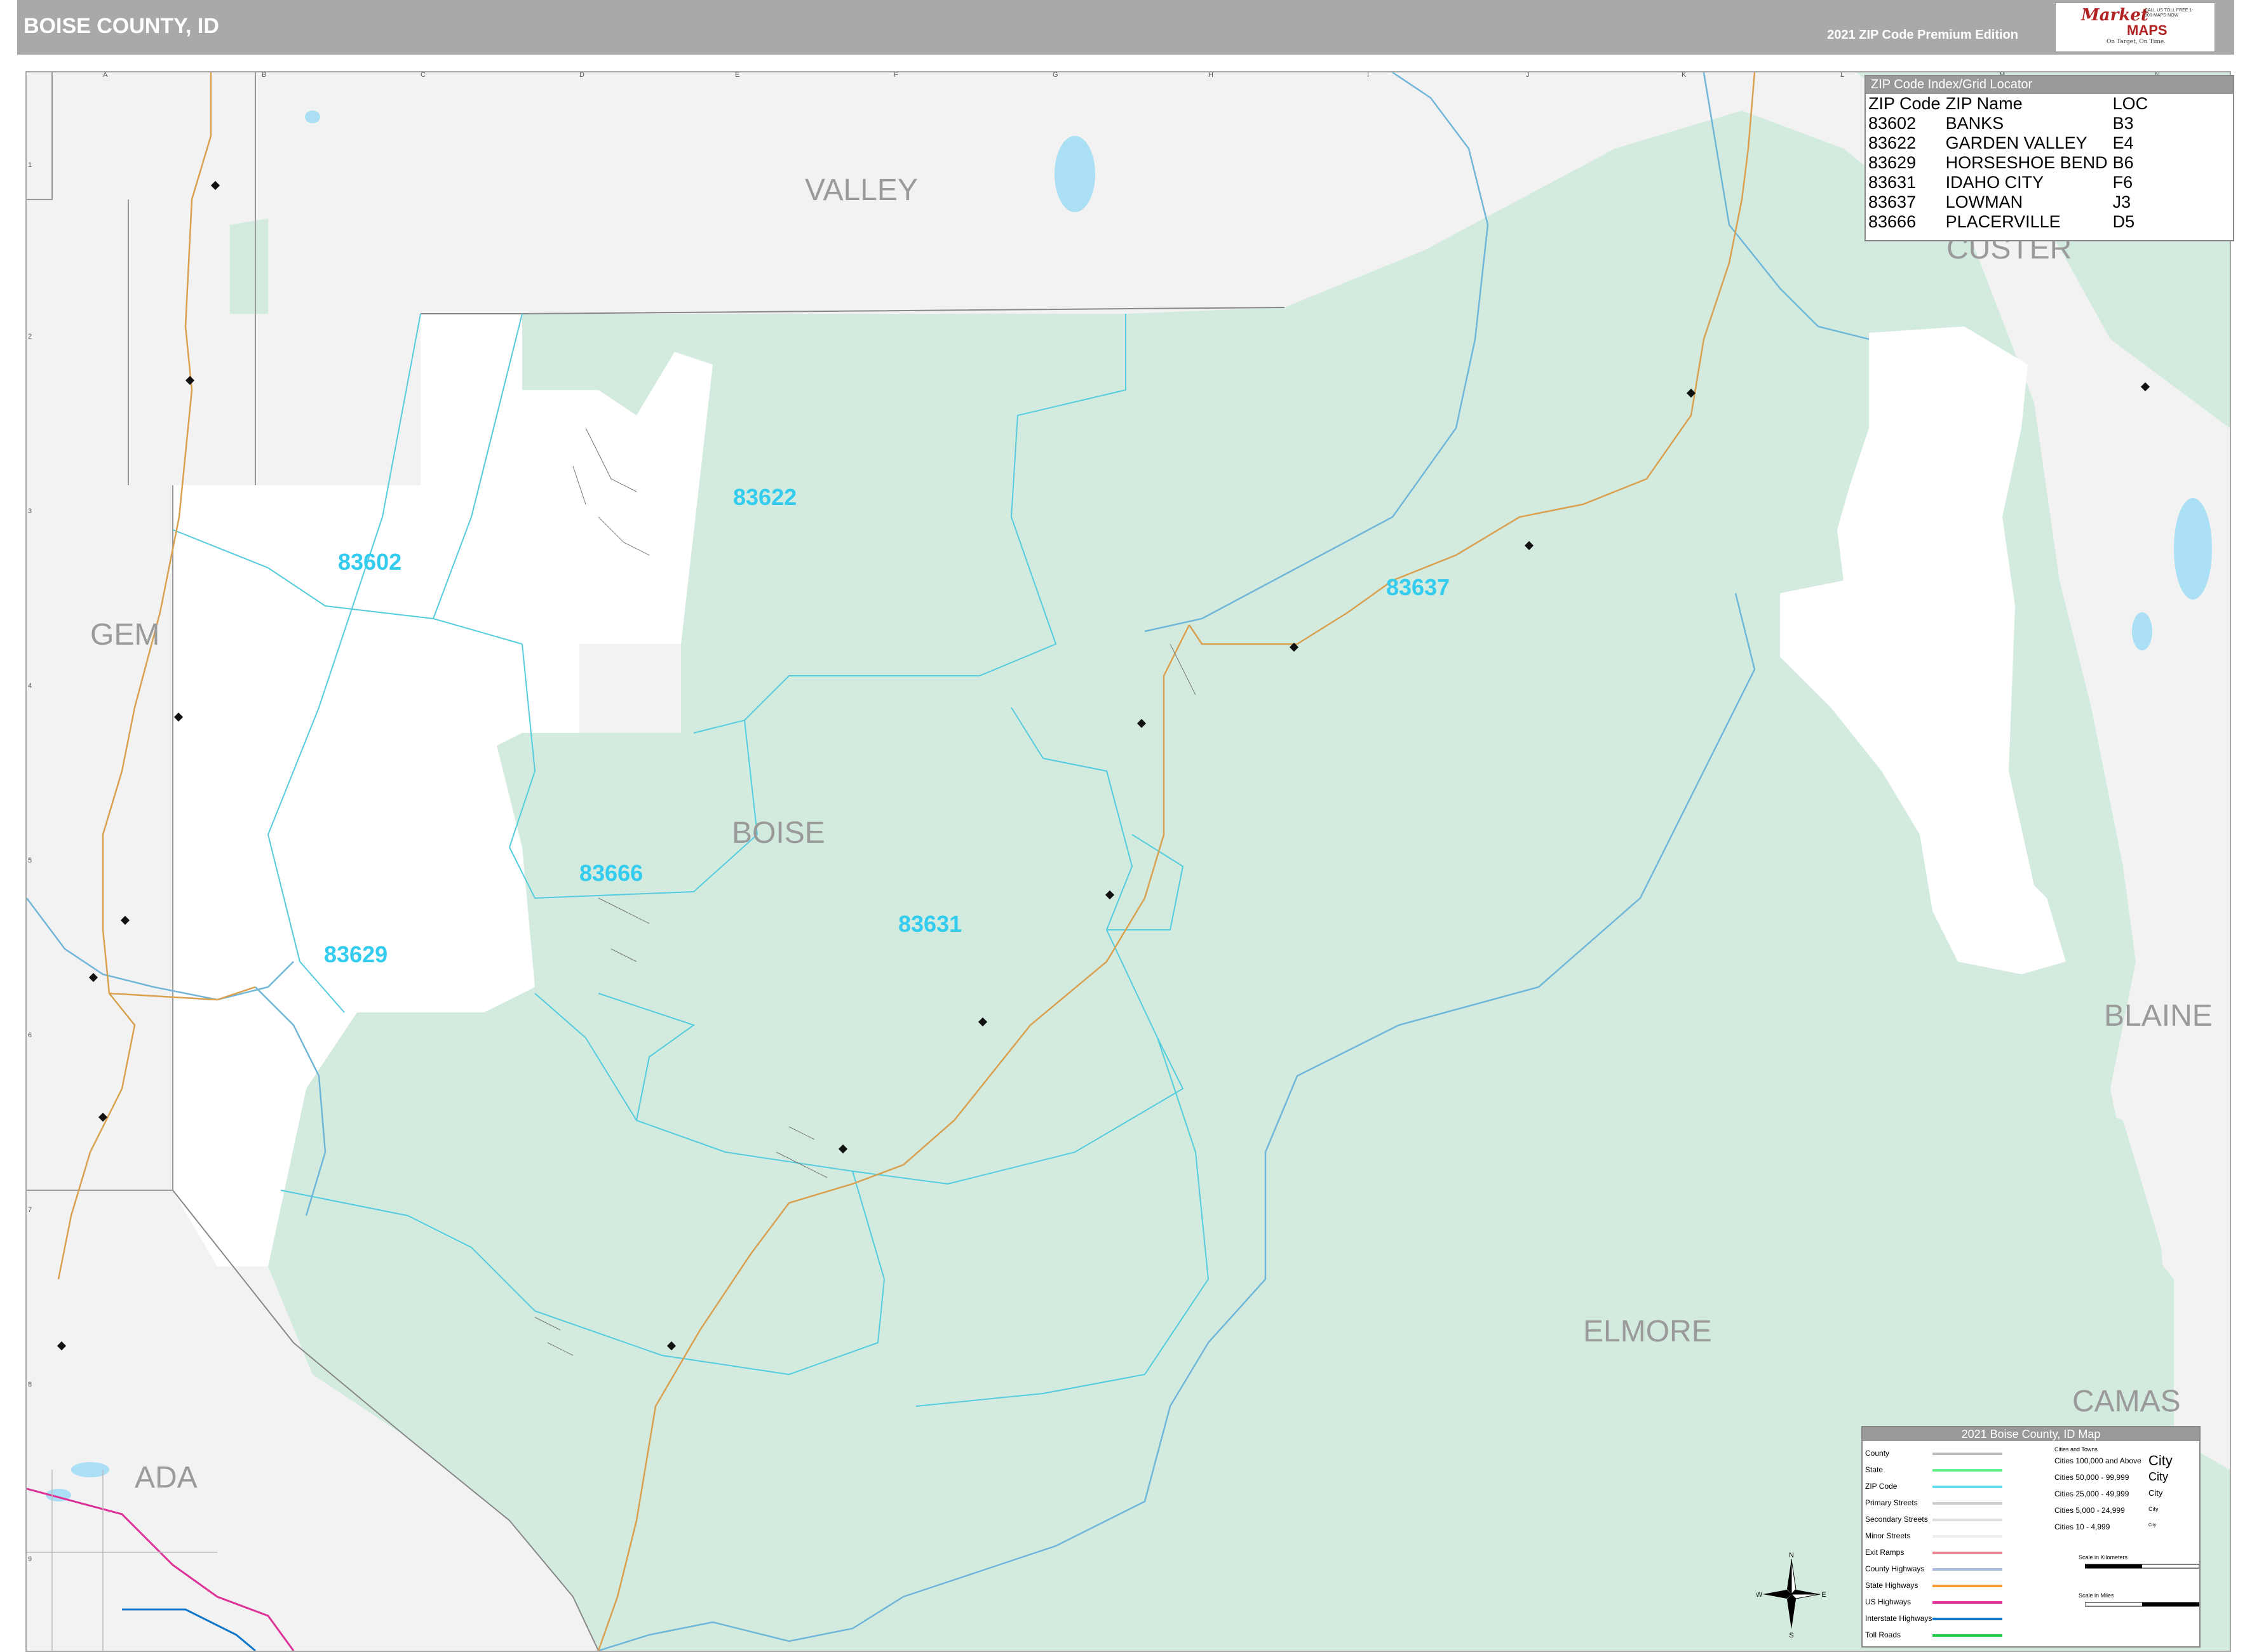 The width and height of the screenshot is (2252, 1652). Describe the element at coordinates (121, 26) in the screenshot. I see `map-title: BOISE COUNTY, ID` at that location.